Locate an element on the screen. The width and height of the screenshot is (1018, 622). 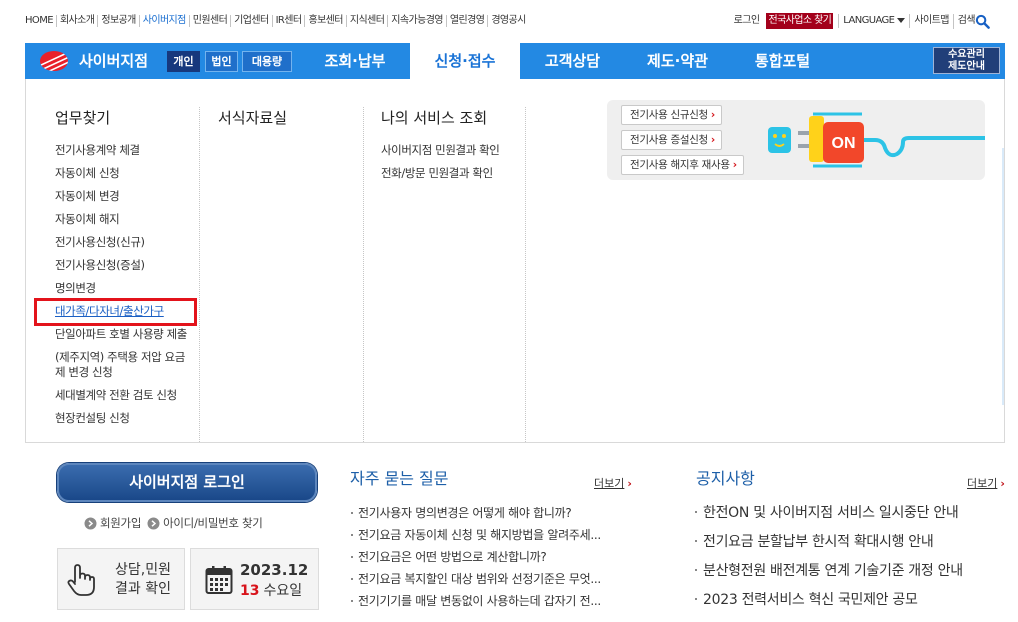
top-link-company: 회사소개 is located at coordinates (76, 21).